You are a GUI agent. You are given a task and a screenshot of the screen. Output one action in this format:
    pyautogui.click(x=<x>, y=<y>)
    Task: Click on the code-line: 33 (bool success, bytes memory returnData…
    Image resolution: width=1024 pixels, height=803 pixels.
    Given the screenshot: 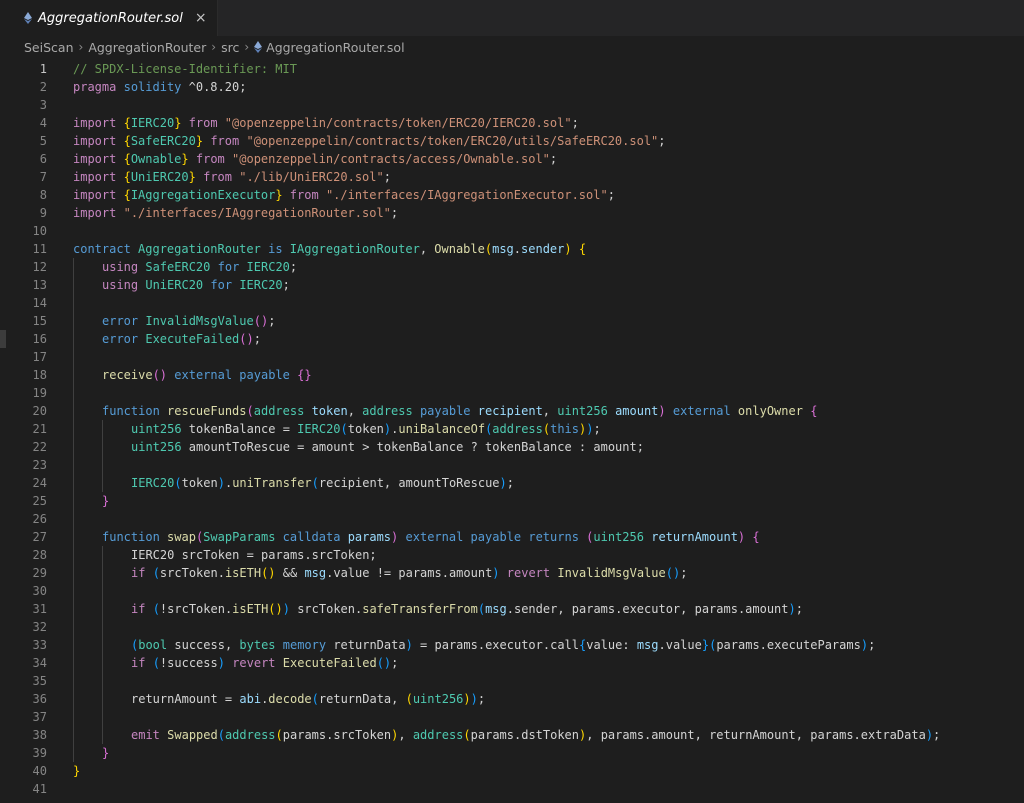 What is the action you would take?
    pyautogui.click(x=512, y=645)
    